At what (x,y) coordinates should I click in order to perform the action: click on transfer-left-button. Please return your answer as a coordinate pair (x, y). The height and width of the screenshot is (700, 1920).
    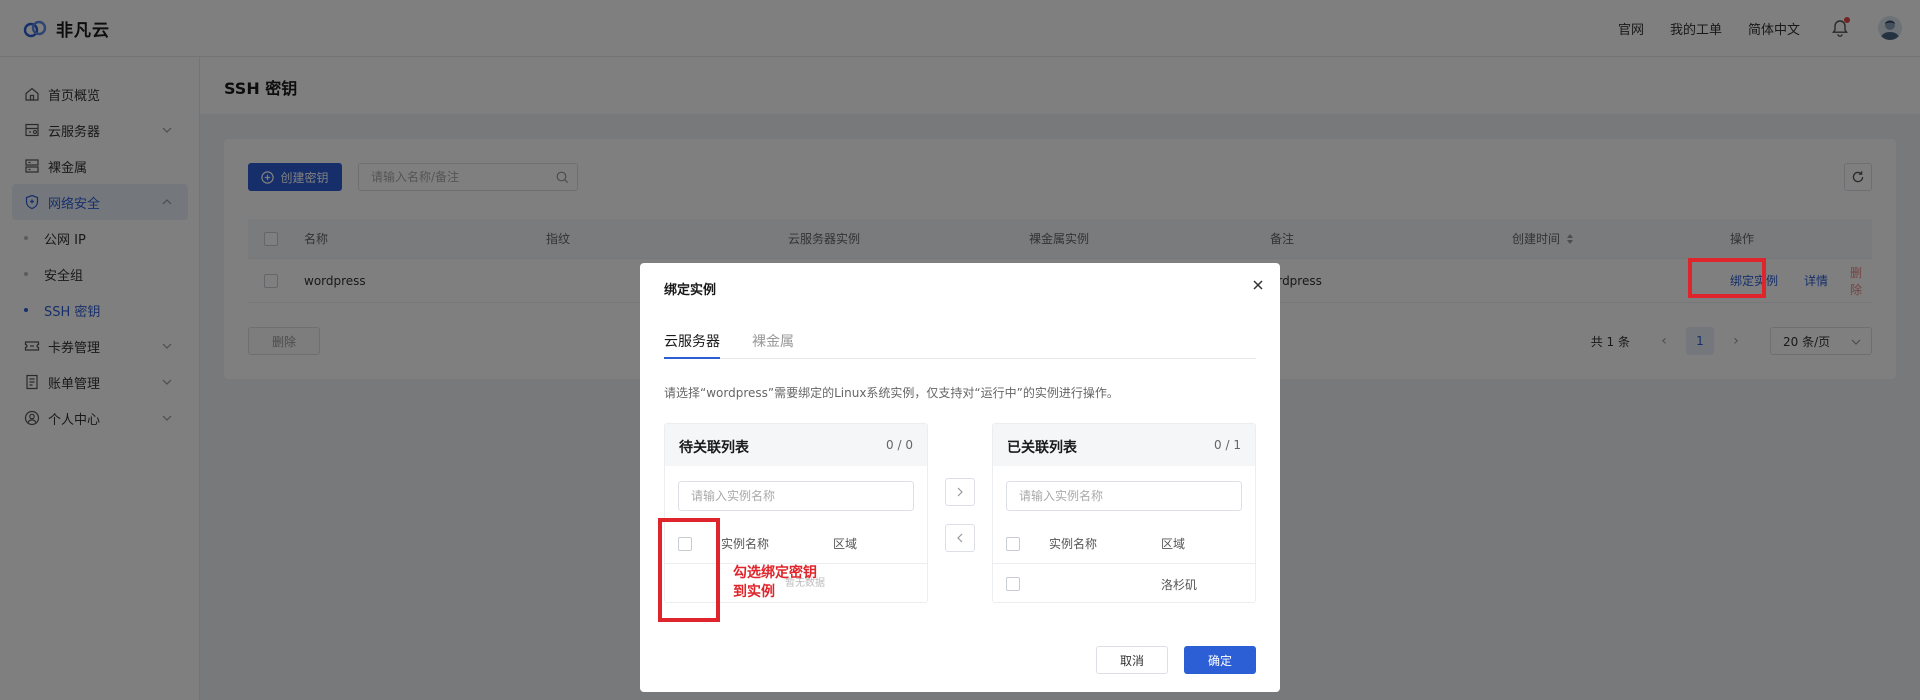
    Looking at the image, I should click on (960, 538).